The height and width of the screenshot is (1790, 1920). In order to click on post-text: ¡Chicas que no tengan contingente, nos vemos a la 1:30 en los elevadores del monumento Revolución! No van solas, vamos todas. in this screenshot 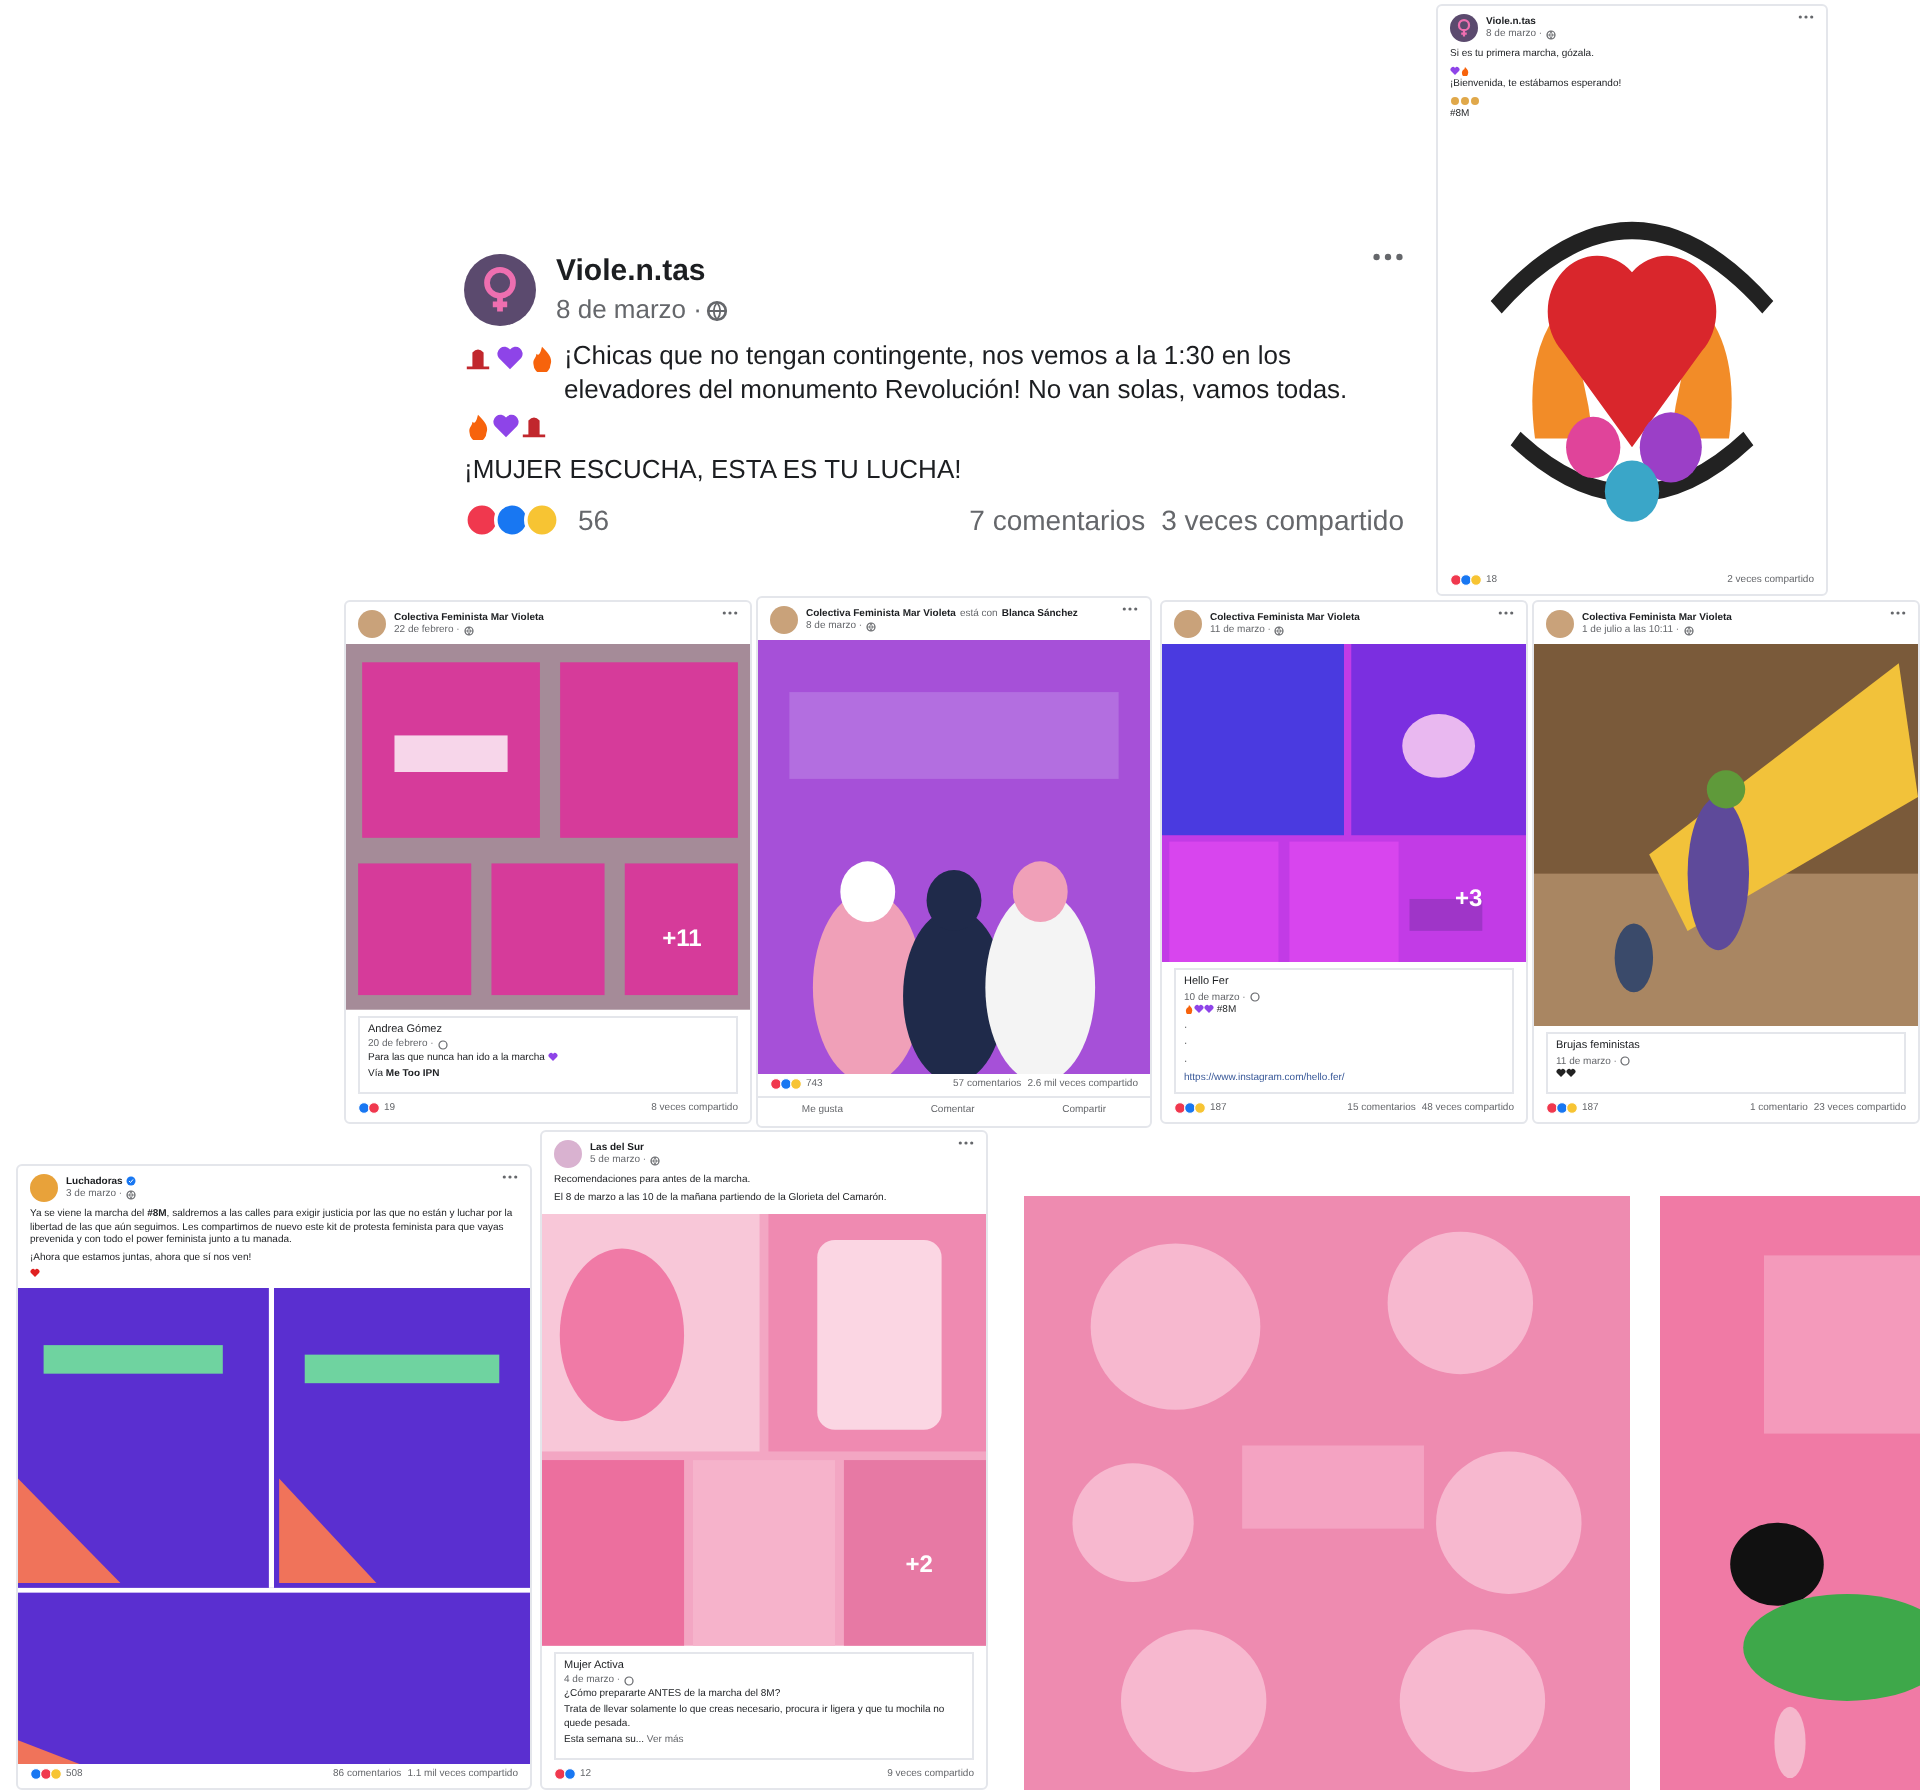, I will do `click(957, 372)`.